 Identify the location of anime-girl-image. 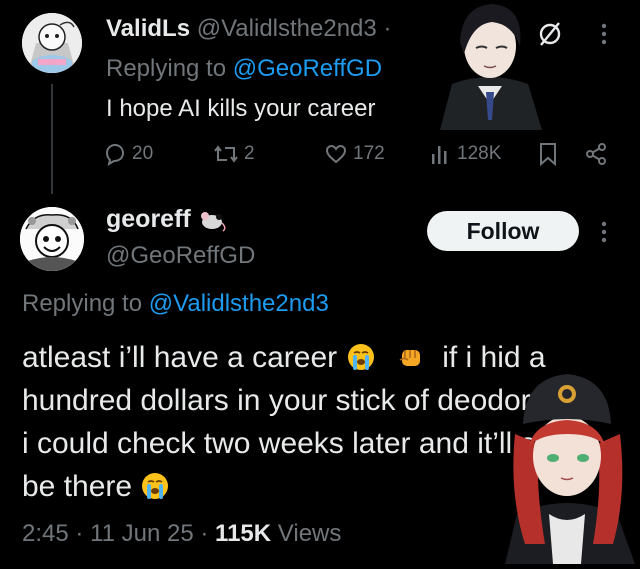
(567, 464).